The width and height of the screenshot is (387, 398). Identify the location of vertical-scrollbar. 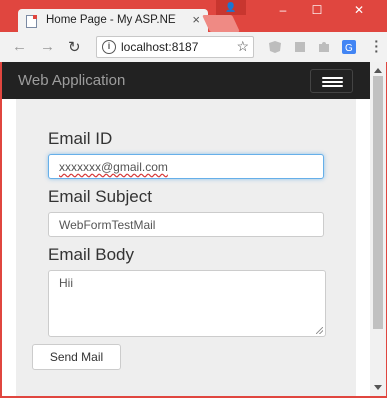
(378, 229).